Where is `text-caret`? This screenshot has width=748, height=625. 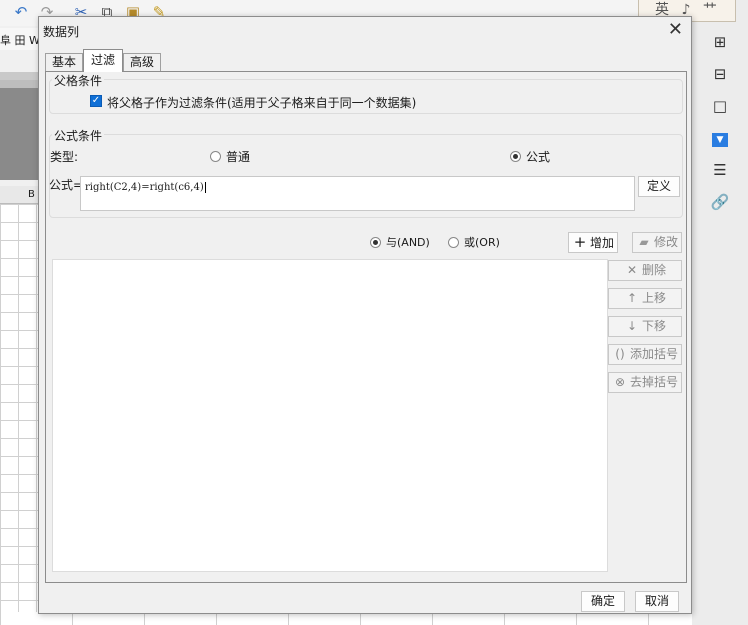
text-caret is located at coordinates (205, 187).